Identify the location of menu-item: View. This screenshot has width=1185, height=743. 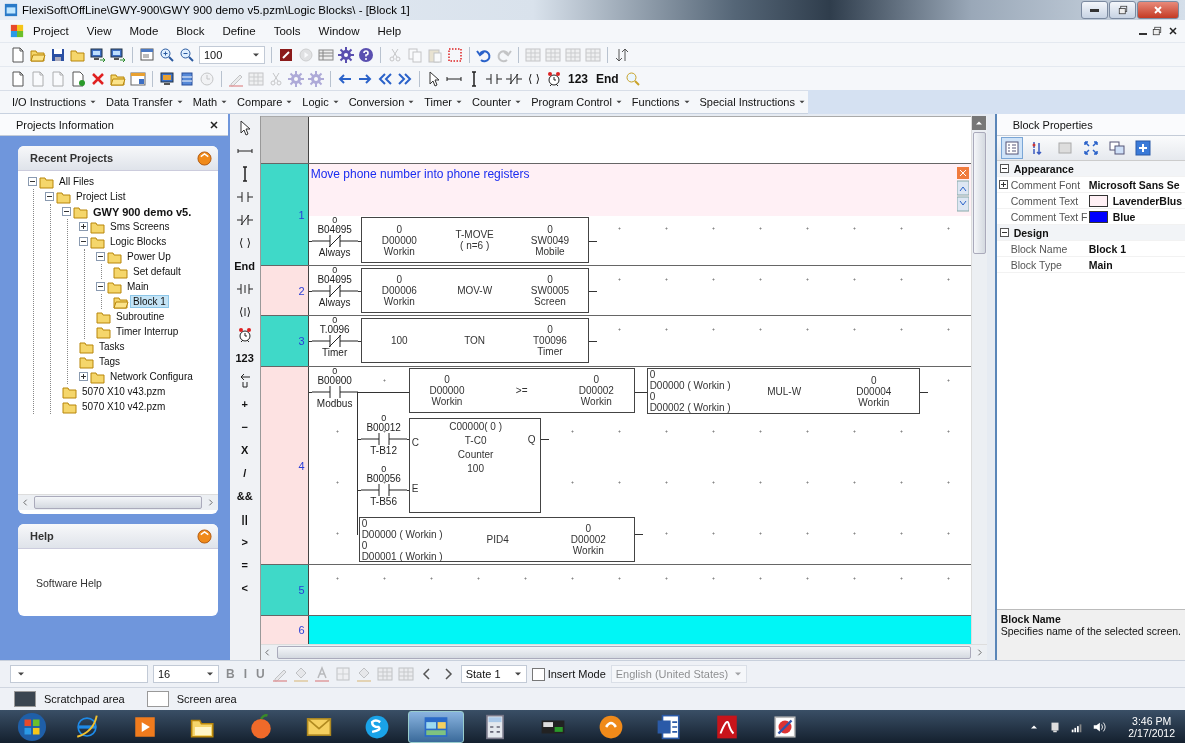
(99, 31).